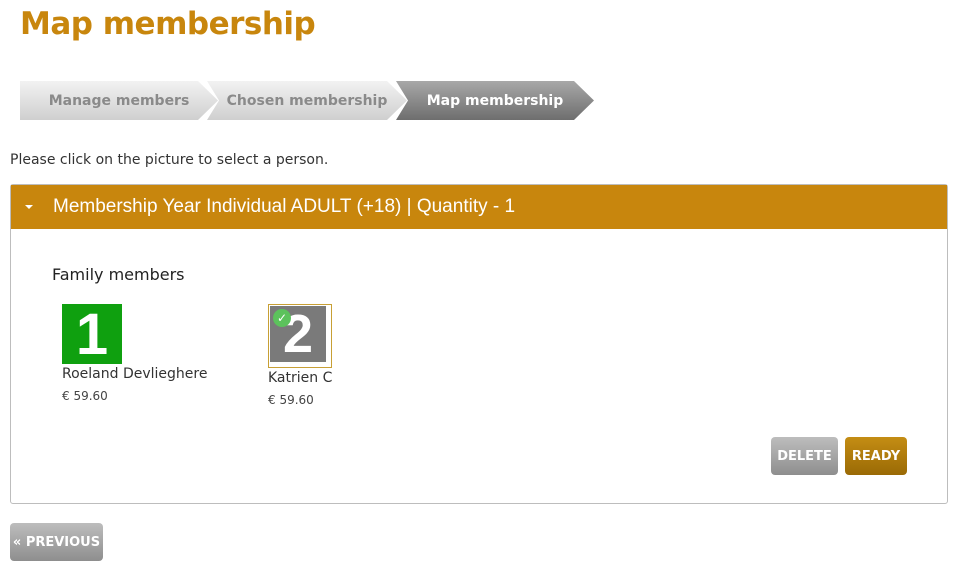 Image resolution: width=962 pixels, height=575 pixels. What do you see at coordinates (168, 24) in the screenshot?
I see `page-title: Map membership` at bounding box center [168, 24].